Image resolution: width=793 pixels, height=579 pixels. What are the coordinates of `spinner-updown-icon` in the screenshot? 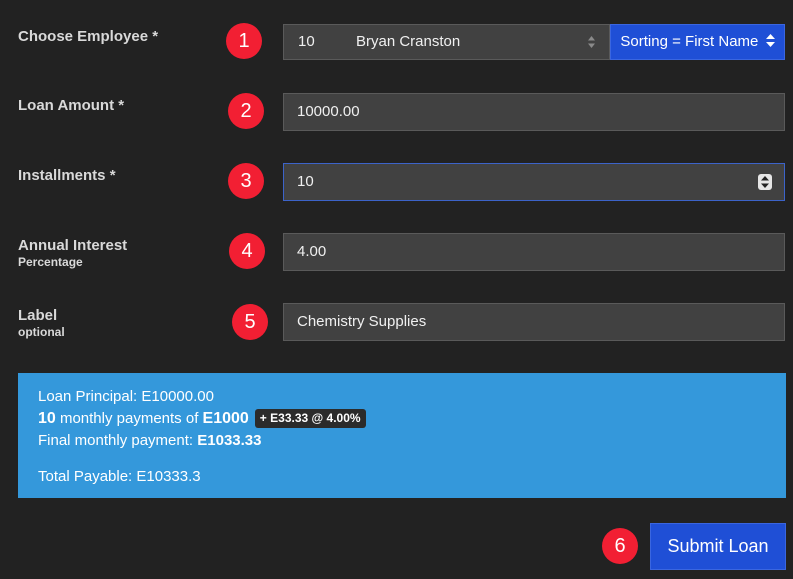 It's located at (765, 182).